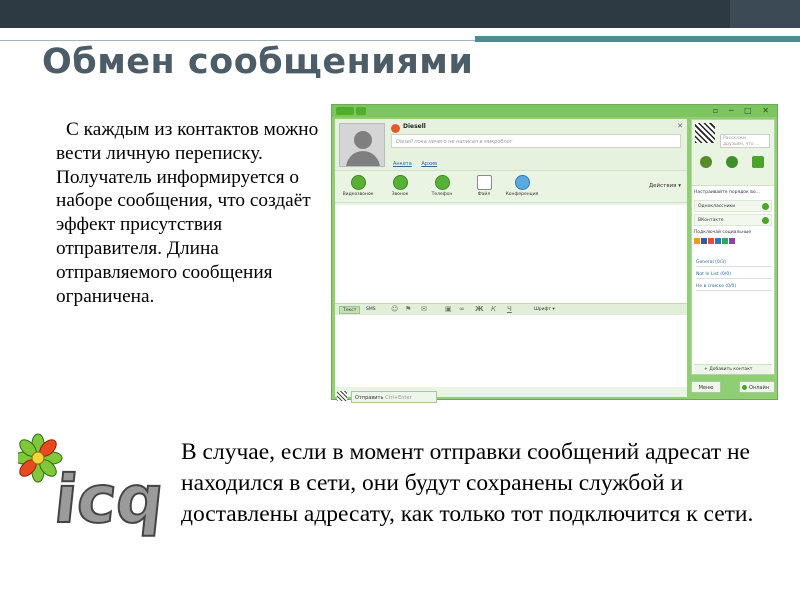 The height and width of the screenshot is (600, 800). I want to click on send-button: Отправить Ctrl+Enter, so click(394, 397).